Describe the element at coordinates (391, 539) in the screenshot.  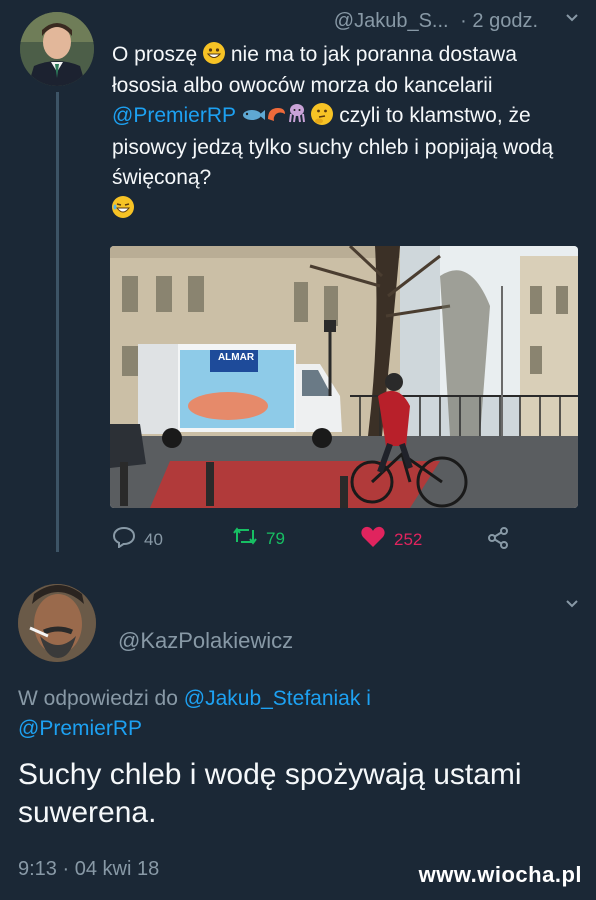
I see `like-action: 252` at that location.